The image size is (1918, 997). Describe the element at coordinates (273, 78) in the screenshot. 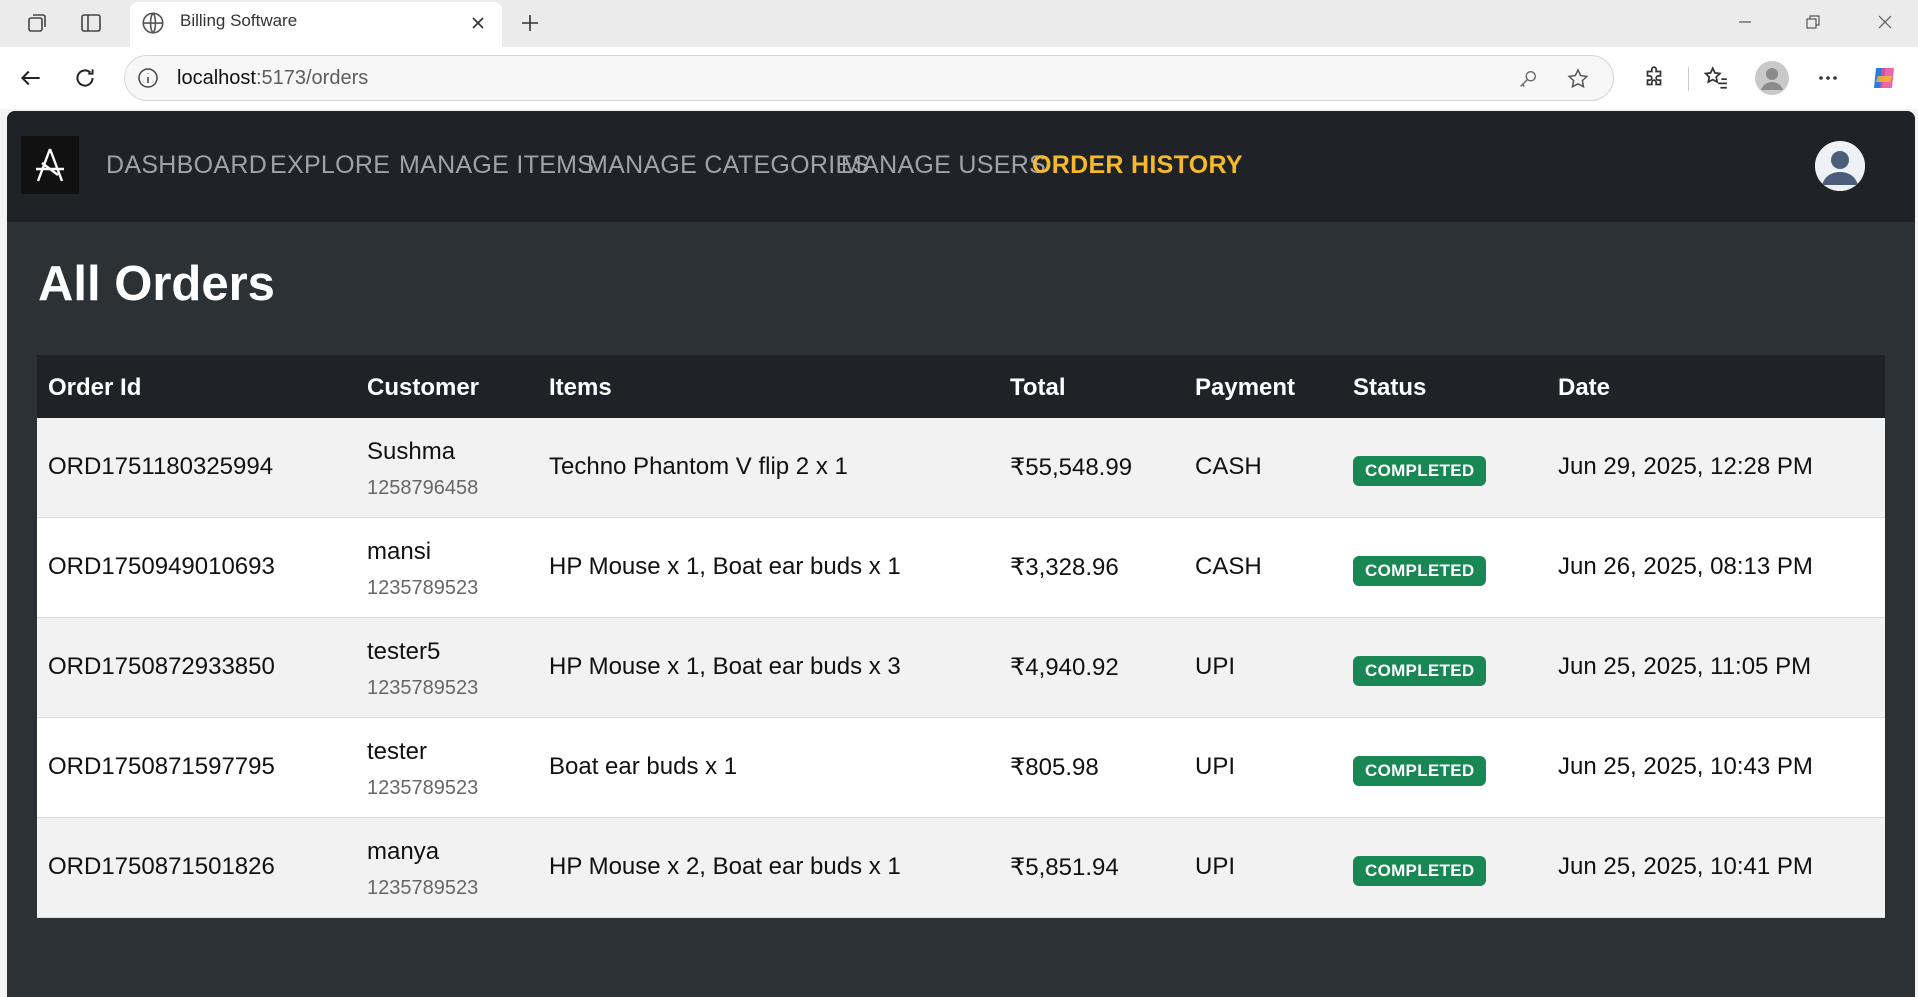

I see `url-text: localhost:5173/orders` at that location.